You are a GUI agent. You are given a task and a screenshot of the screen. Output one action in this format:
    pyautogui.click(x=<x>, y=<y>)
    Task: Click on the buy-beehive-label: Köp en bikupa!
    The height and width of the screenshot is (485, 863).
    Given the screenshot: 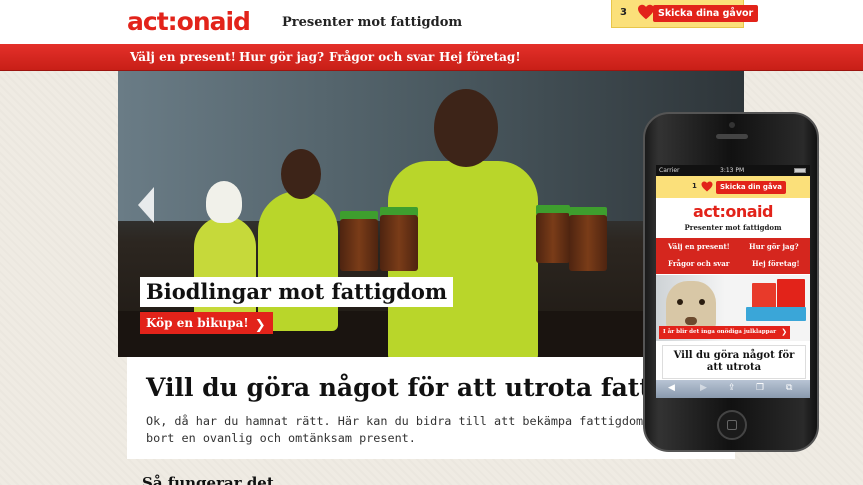 What is the action you would take?
    pyautogui.click(x=197, y=323)
    